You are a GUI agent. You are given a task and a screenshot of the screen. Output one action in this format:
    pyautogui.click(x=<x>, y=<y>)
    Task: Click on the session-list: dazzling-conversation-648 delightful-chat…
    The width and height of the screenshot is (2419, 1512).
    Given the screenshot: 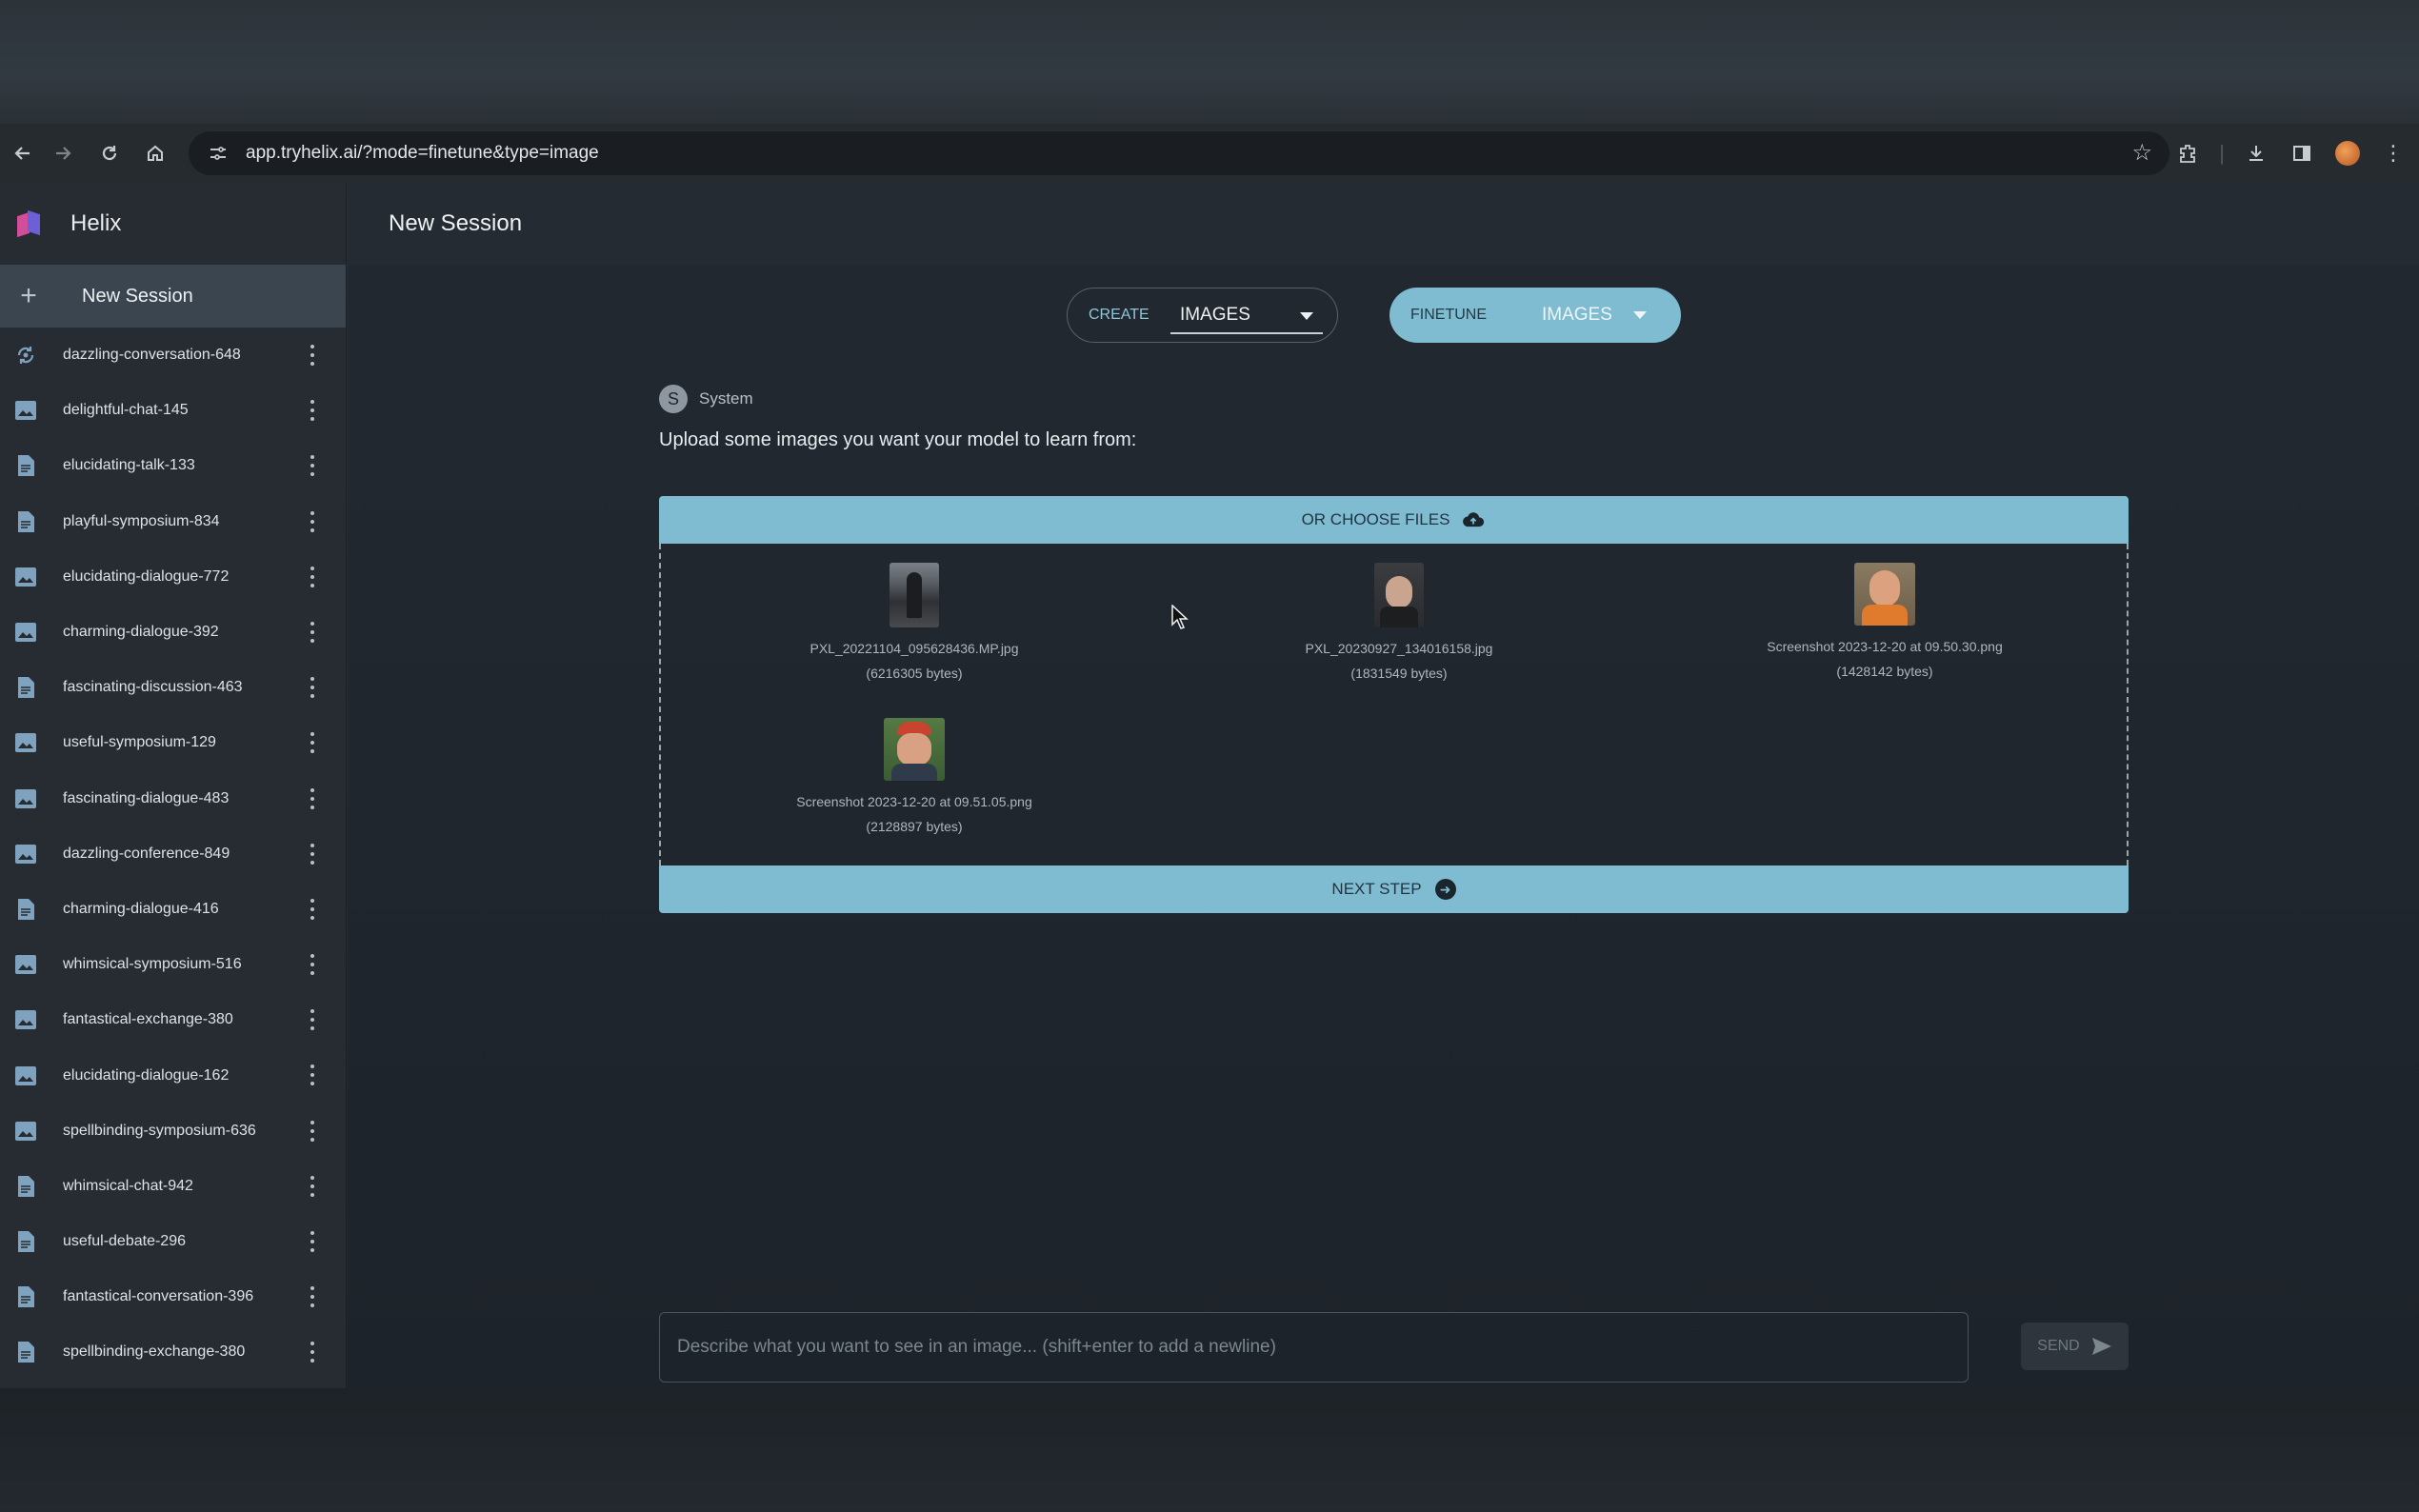 What is the action you would take?
    pyautogui.click(x=173, y=854)
    